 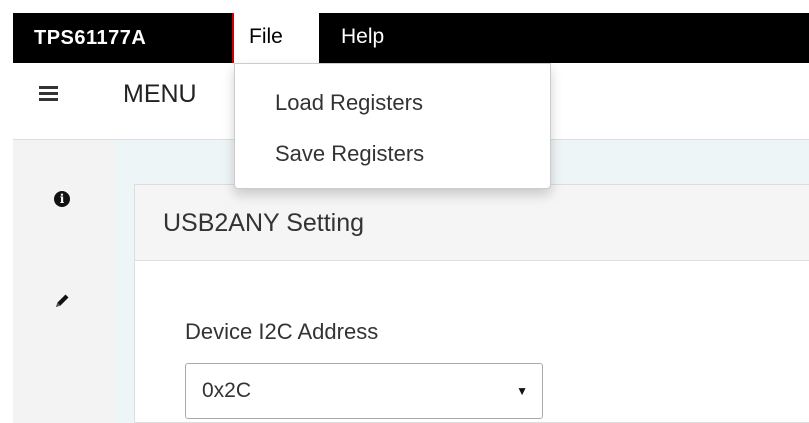 I want to click on pencil-icon, so click(x=62, y=301).